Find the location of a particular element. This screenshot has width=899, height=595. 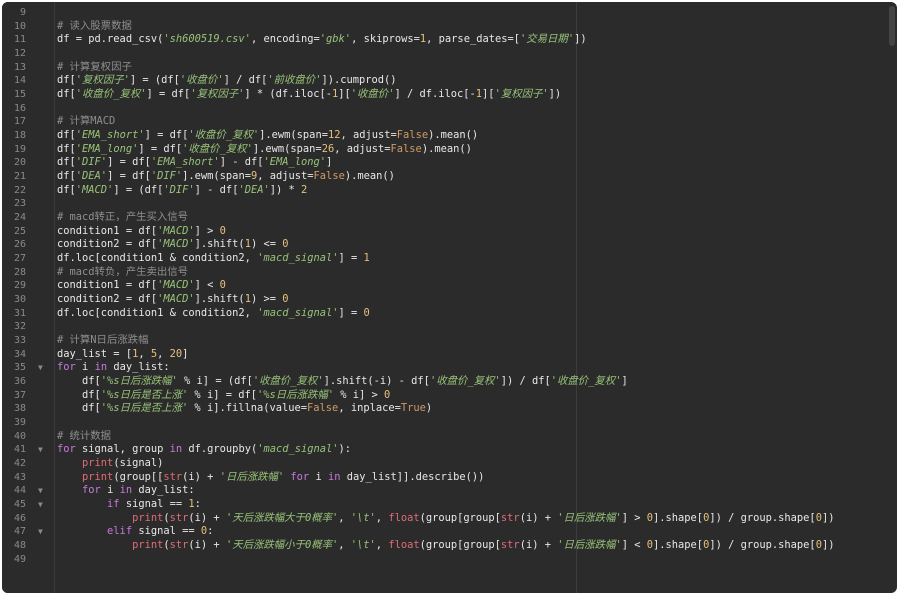

line-number: 10 is located at coordinates (19, 26).